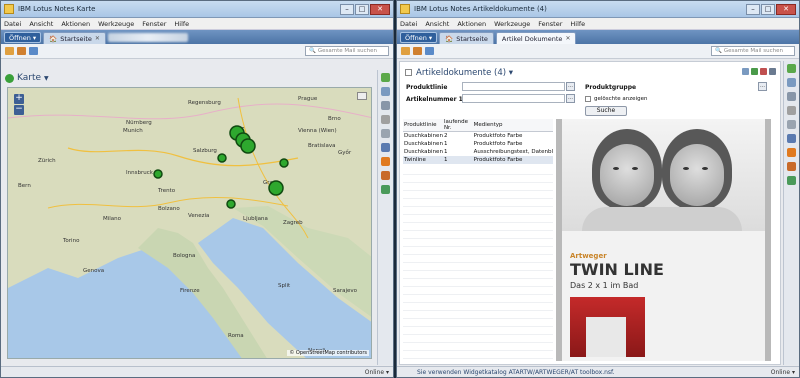  What do you see at coordinates (498, 143) in the screenshot?
I see `cell: Produktfoto Farbe` at bounding box center [498, 143].